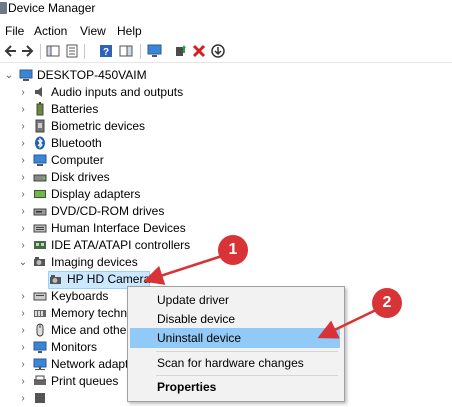  Describe the element at coordinates (94, 262) in the screenshot. I see `tree-item-label: Imaging devices` at that location.